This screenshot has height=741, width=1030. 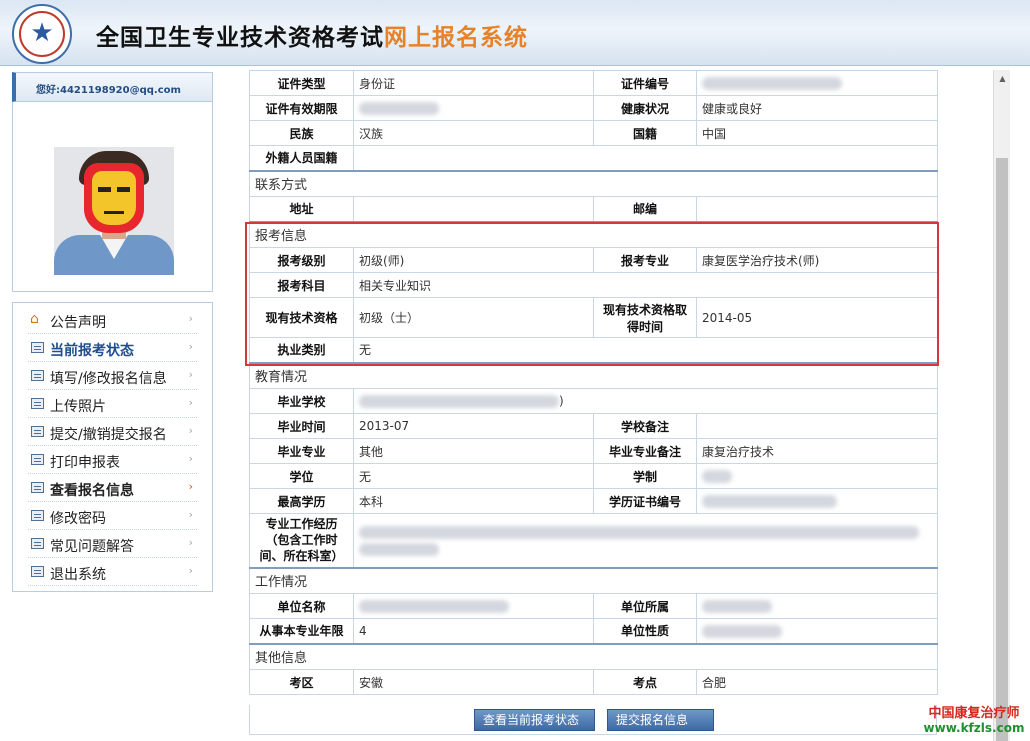 What do you see at coordinates (645, 133) in the screenshot?
I see `field-label: 国籍` at bounding box center [645, 133].